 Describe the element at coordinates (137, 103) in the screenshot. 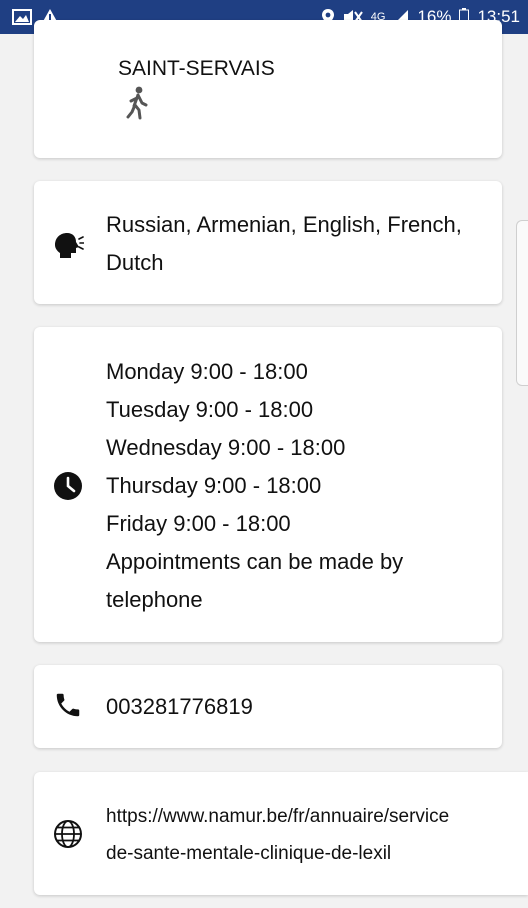

I see `walking-person-icon` at that location.